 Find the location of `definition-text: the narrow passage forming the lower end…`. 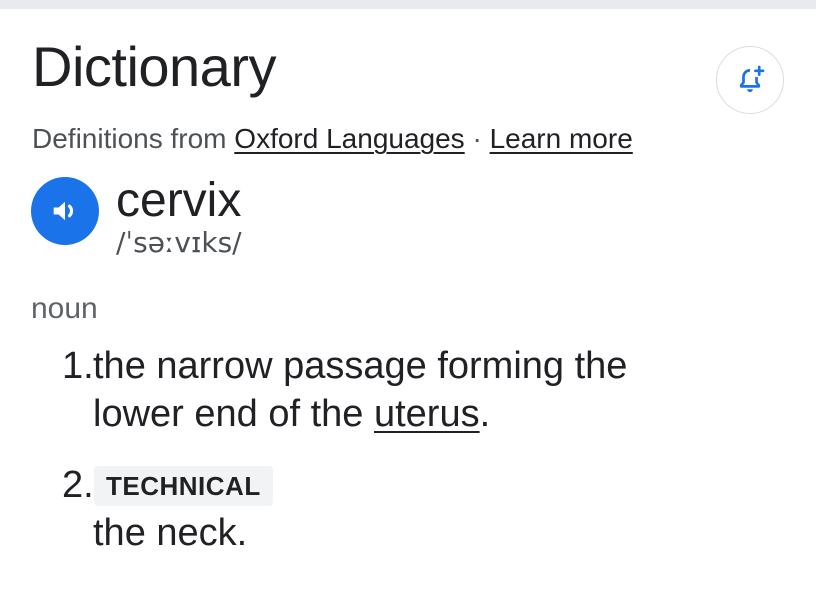

definition-text: the narrow passage forming the lower end… is located at coordinates (360, 390).